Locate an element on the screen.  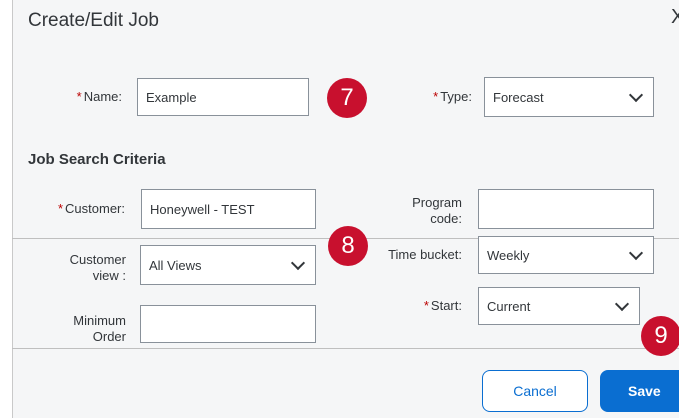
job-search-criteria-heading: Job Search Criteria is located at coordinates (97, 159).